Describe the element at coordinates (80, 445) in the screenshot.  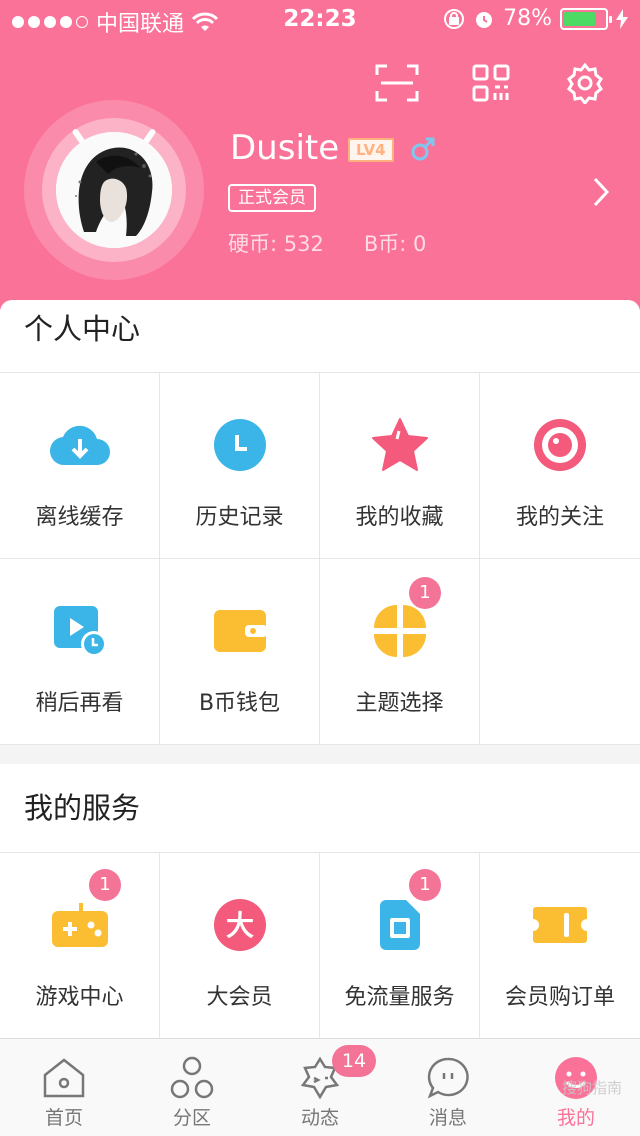
I see `cloud-download-icon` at that location.